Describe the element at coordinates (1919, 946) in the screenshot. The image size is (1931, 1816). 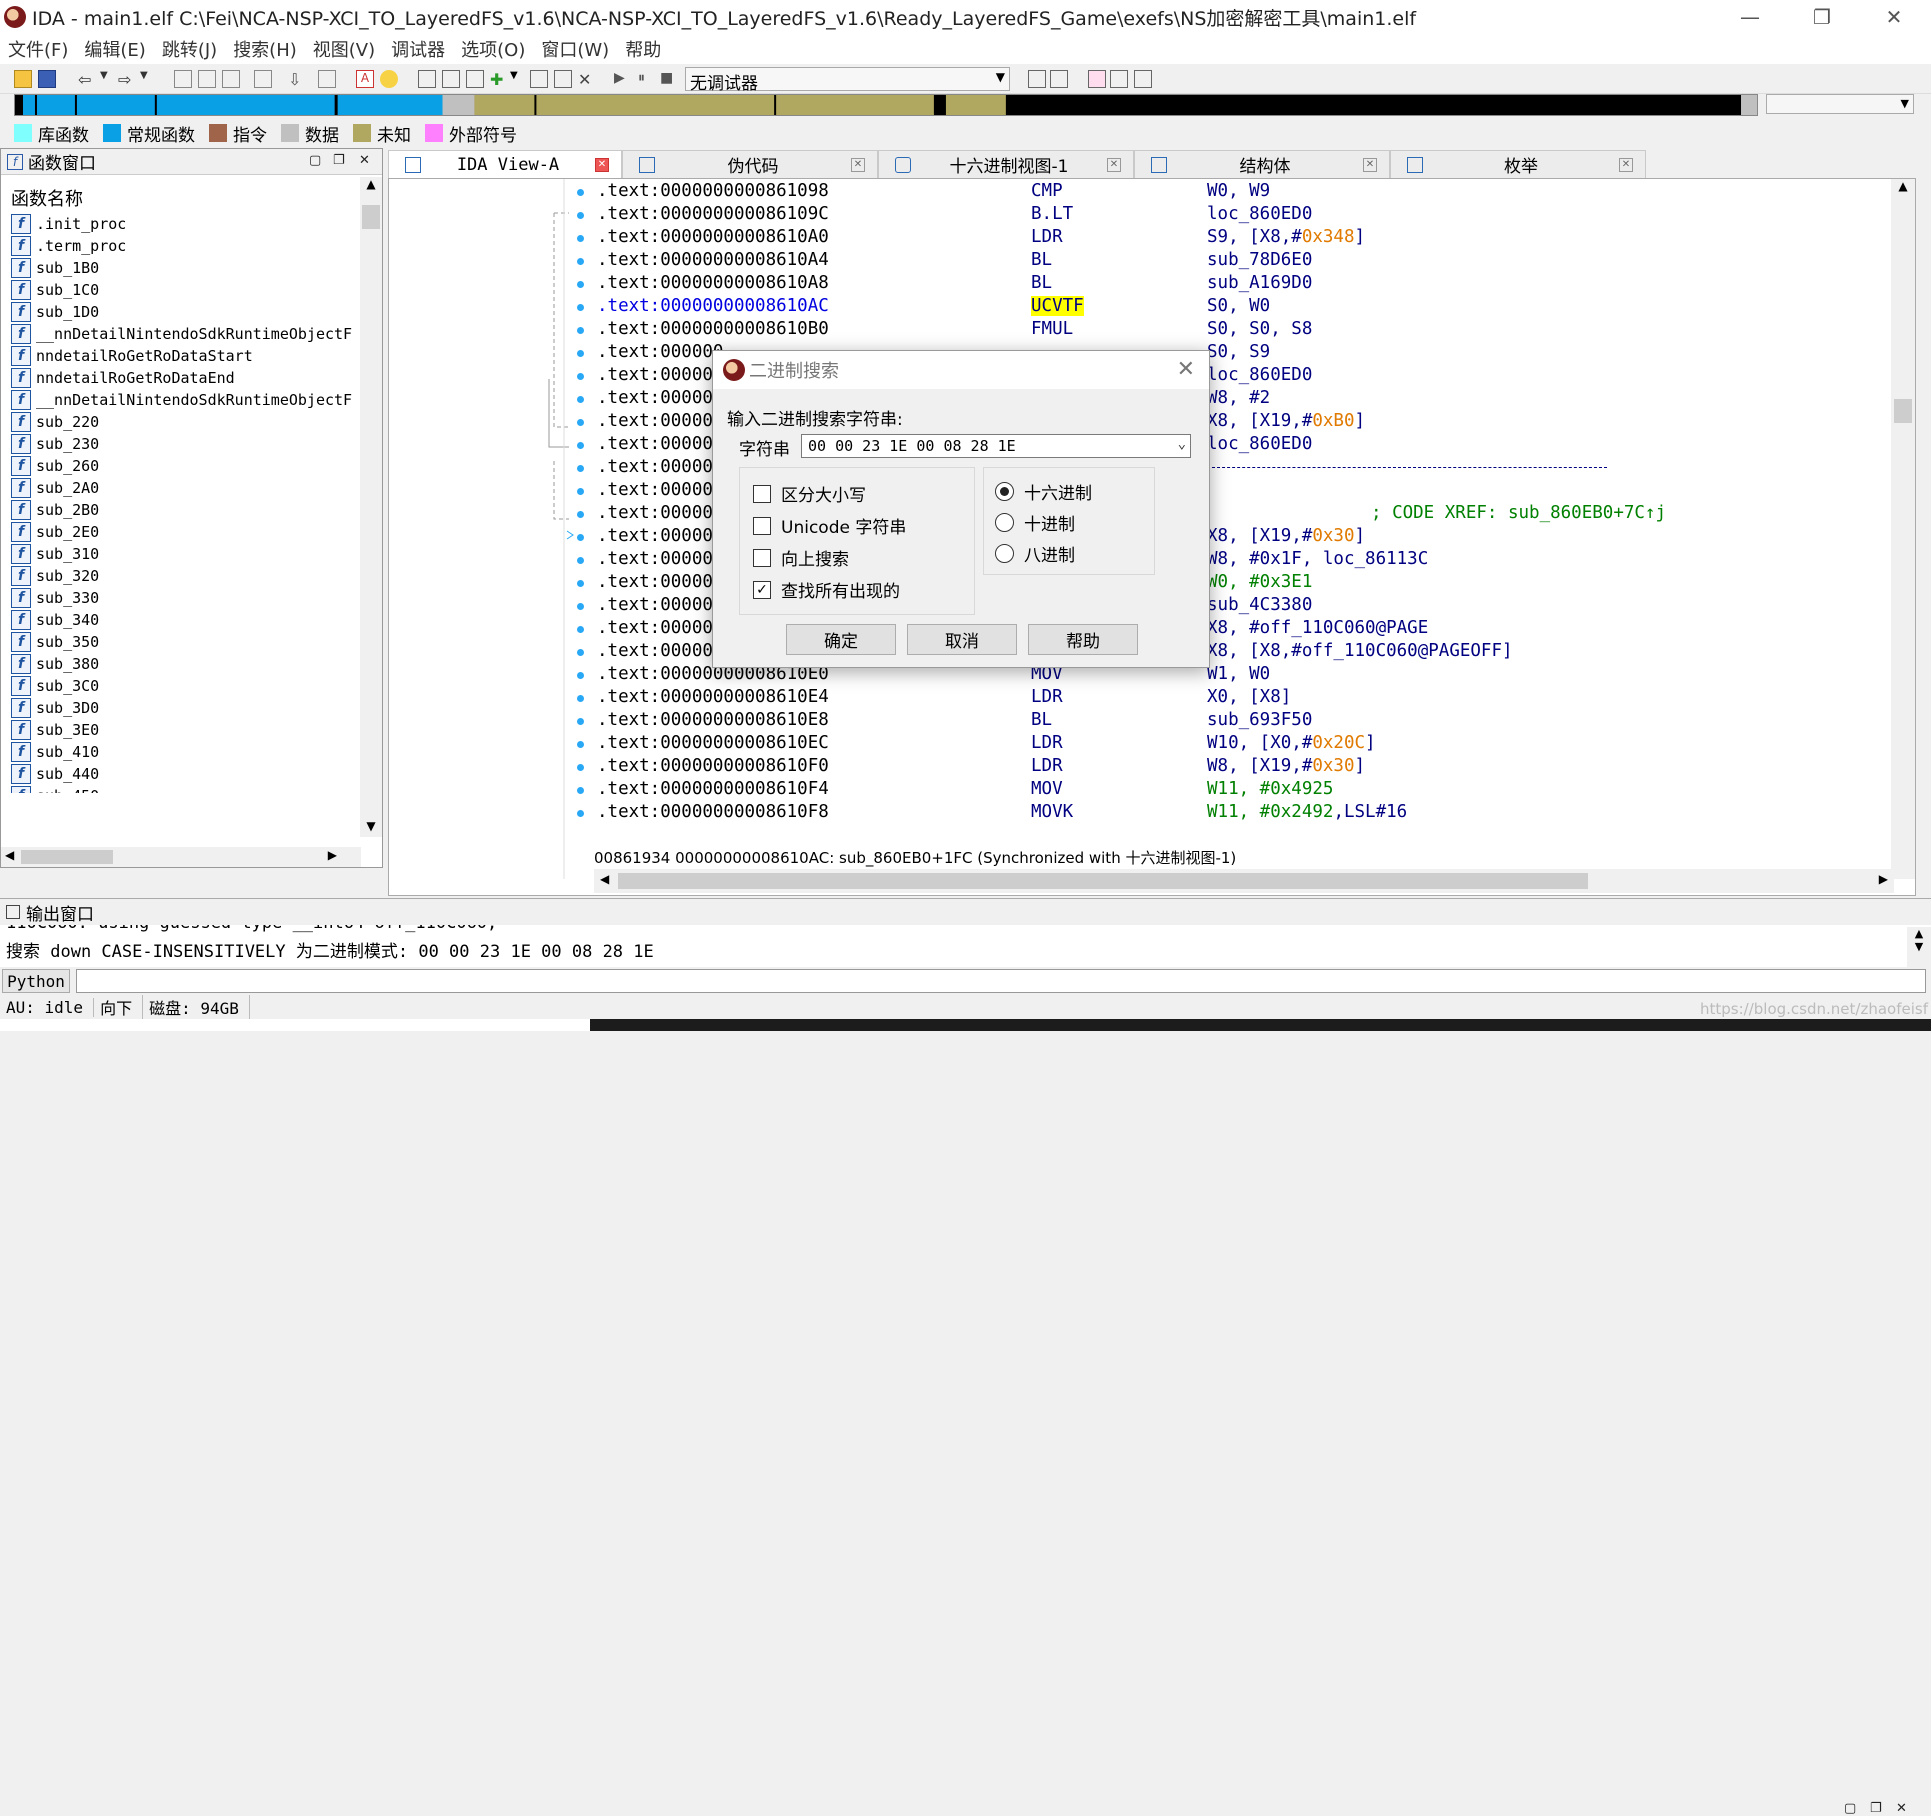
I see `scroll-down-icon: ▼` at that location.